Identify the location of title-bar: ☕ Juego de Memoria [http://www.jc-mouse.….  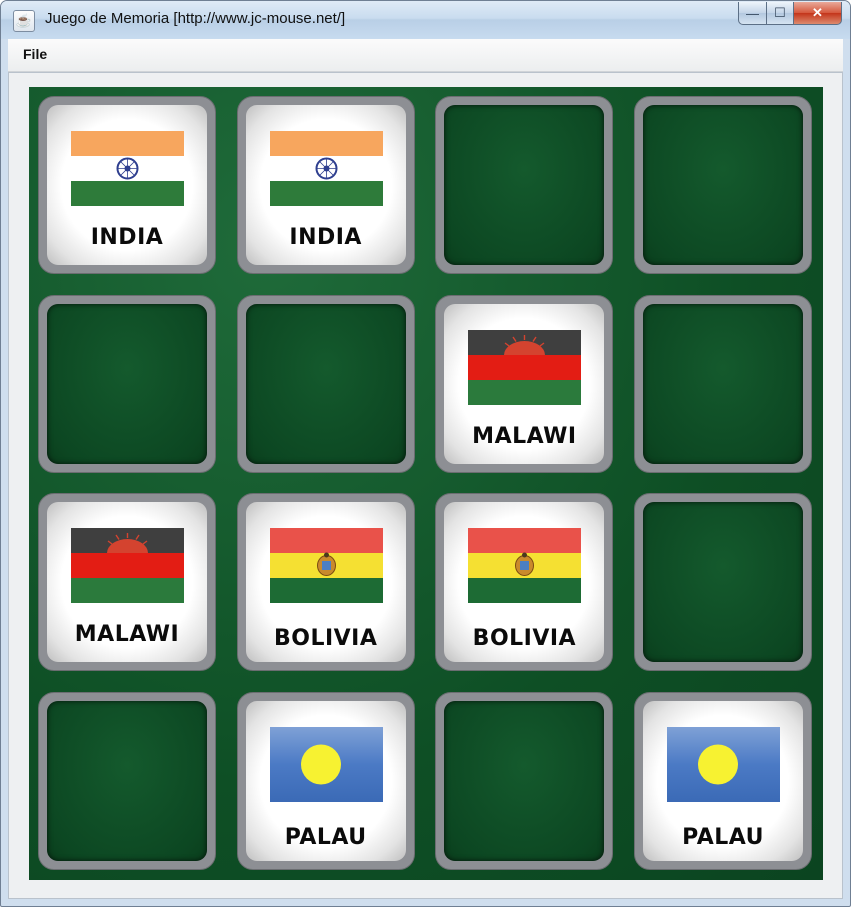
(425, 20).